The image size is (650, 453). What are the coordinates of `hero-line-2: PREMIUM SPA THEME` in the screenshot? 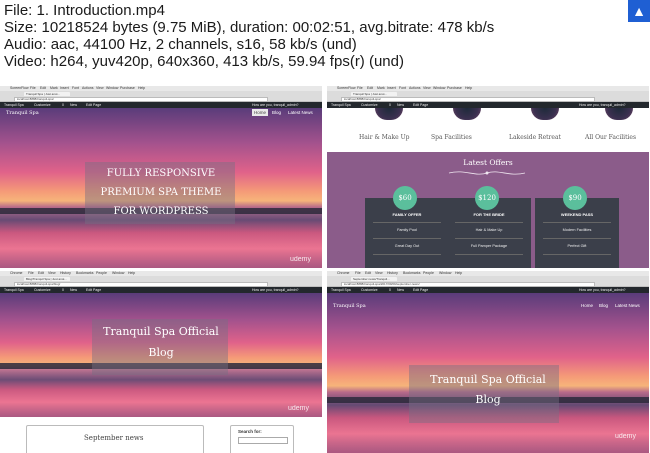 It's located at (161, 192).